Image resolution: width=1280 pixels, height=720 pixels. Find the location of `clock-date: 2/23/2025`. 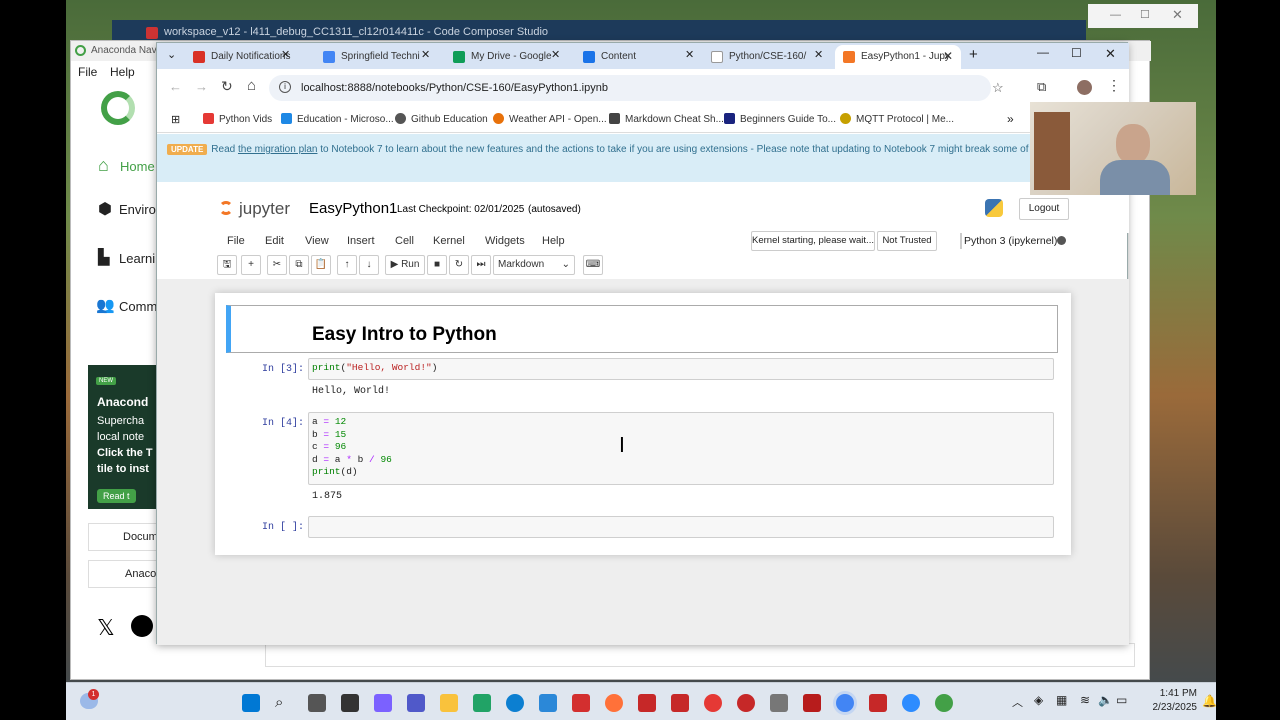

clock-date: 2/23/2025 is located at coordinates (1164, 707).